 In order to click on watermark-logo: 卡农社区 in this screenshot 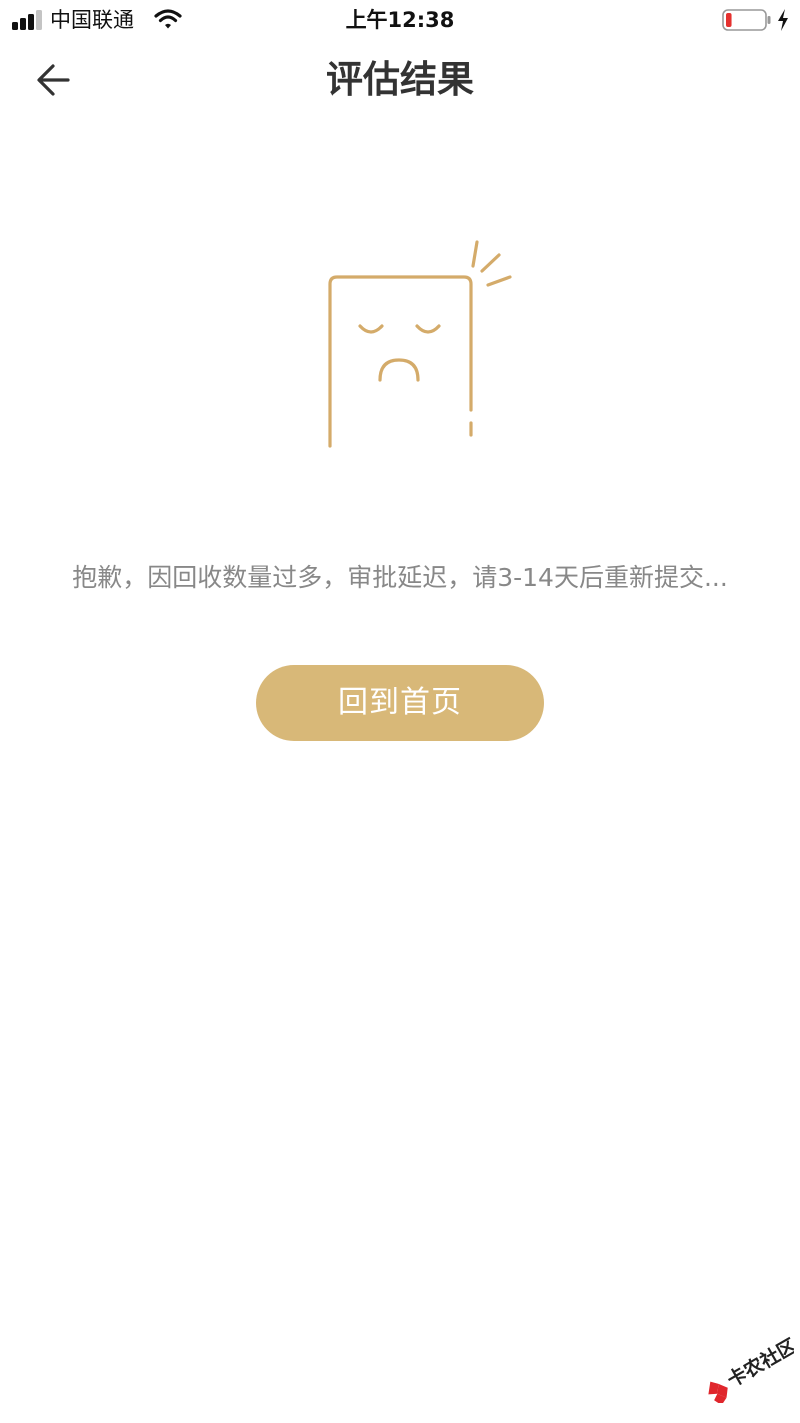, I will do `click(751, 1368)`.